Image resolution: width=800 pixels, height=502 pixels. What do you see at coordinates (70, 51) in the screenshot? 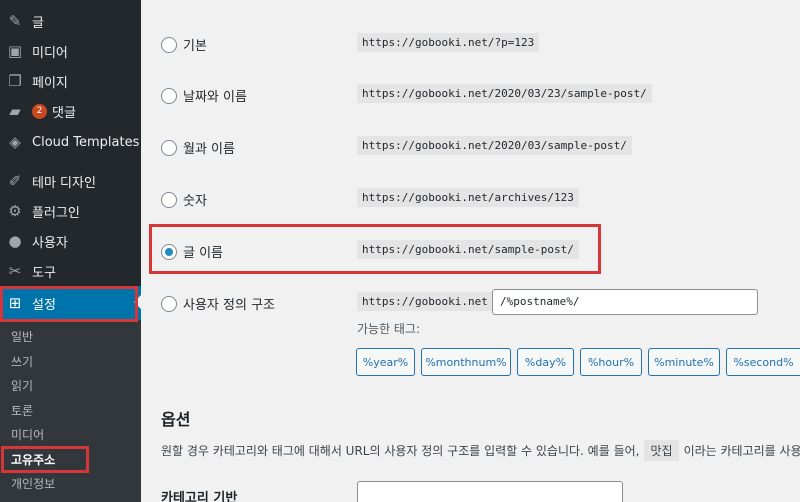
I see `menu-media: ▣ 미디어` at bounding box center [70, 51].